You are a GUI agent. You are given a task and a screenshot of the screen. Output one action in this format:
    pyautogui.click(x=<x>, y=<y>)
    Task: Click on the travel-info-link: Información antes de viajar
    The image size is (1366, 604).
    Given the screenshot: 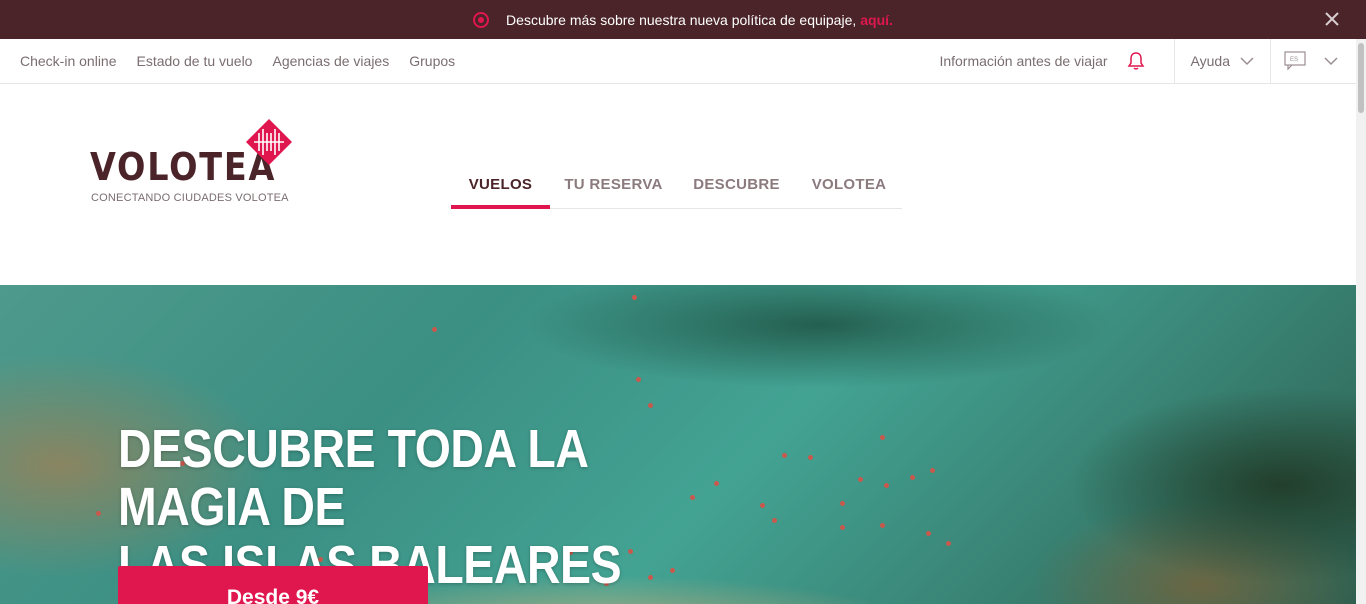 What is the action you would take?
    pyautogui.click(x=1056, y=61)
    